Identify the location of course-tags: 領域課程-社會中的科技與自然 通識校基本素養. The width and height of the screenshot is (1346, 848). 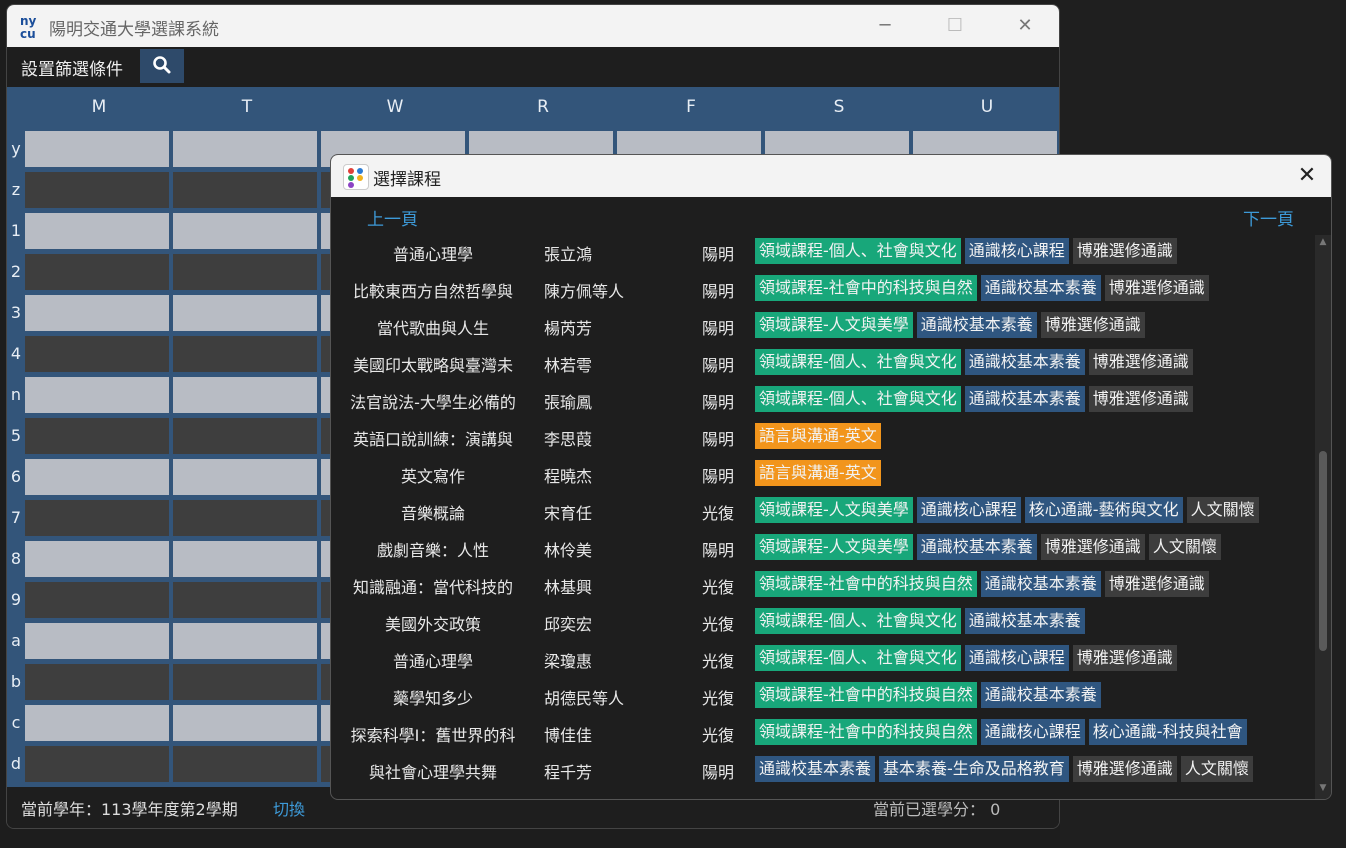
(930, 695).